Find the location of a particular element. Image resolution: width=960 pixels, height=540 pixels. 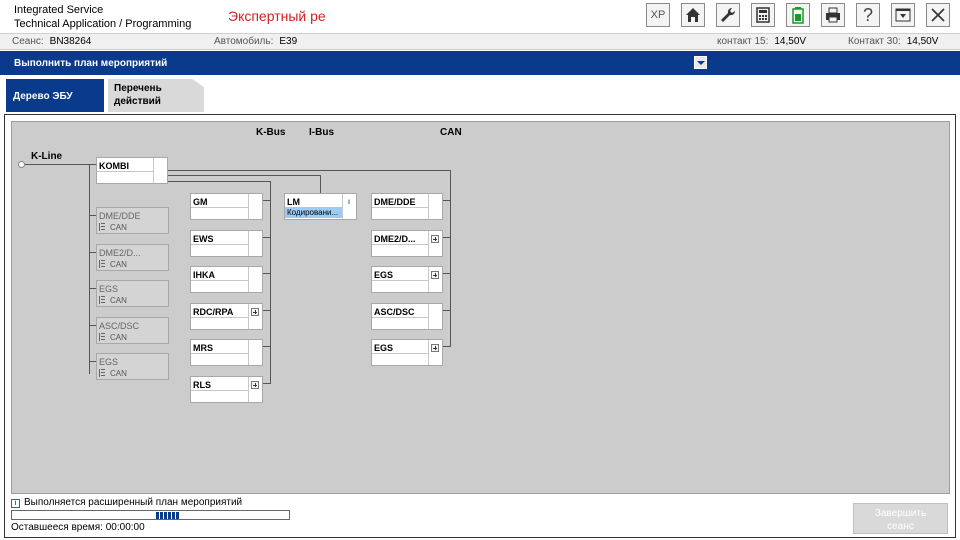

battery-button is located at coordinates (798, 15).